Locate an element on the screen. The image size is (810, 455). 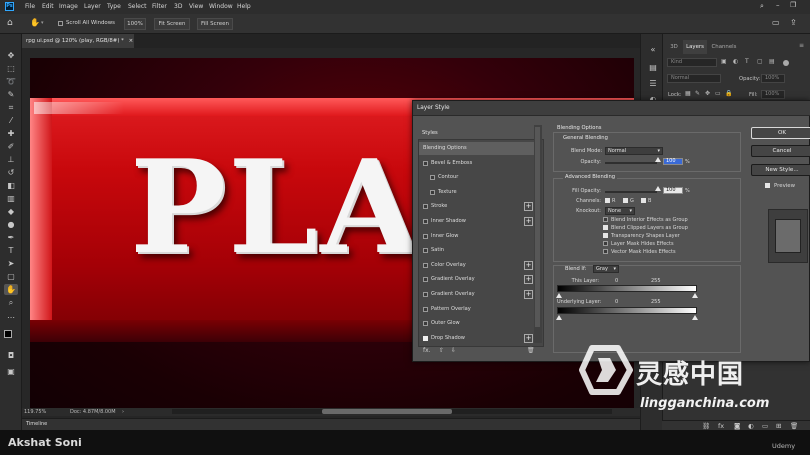
delete-layer-icon: 🗑 is located at coordinates (794, 426).